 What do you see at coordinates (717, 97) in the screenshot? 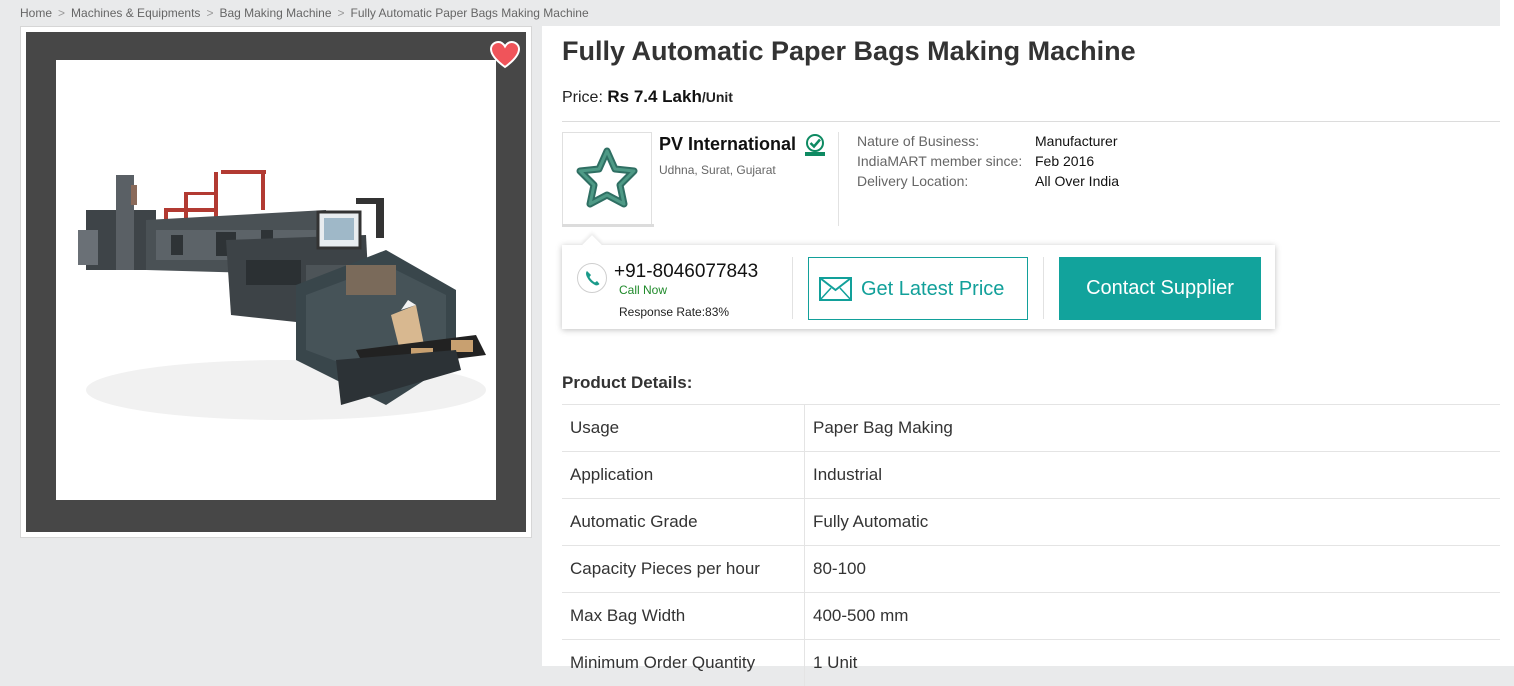
I see `price-unit: /Unit` at bounding box center [717, 97].